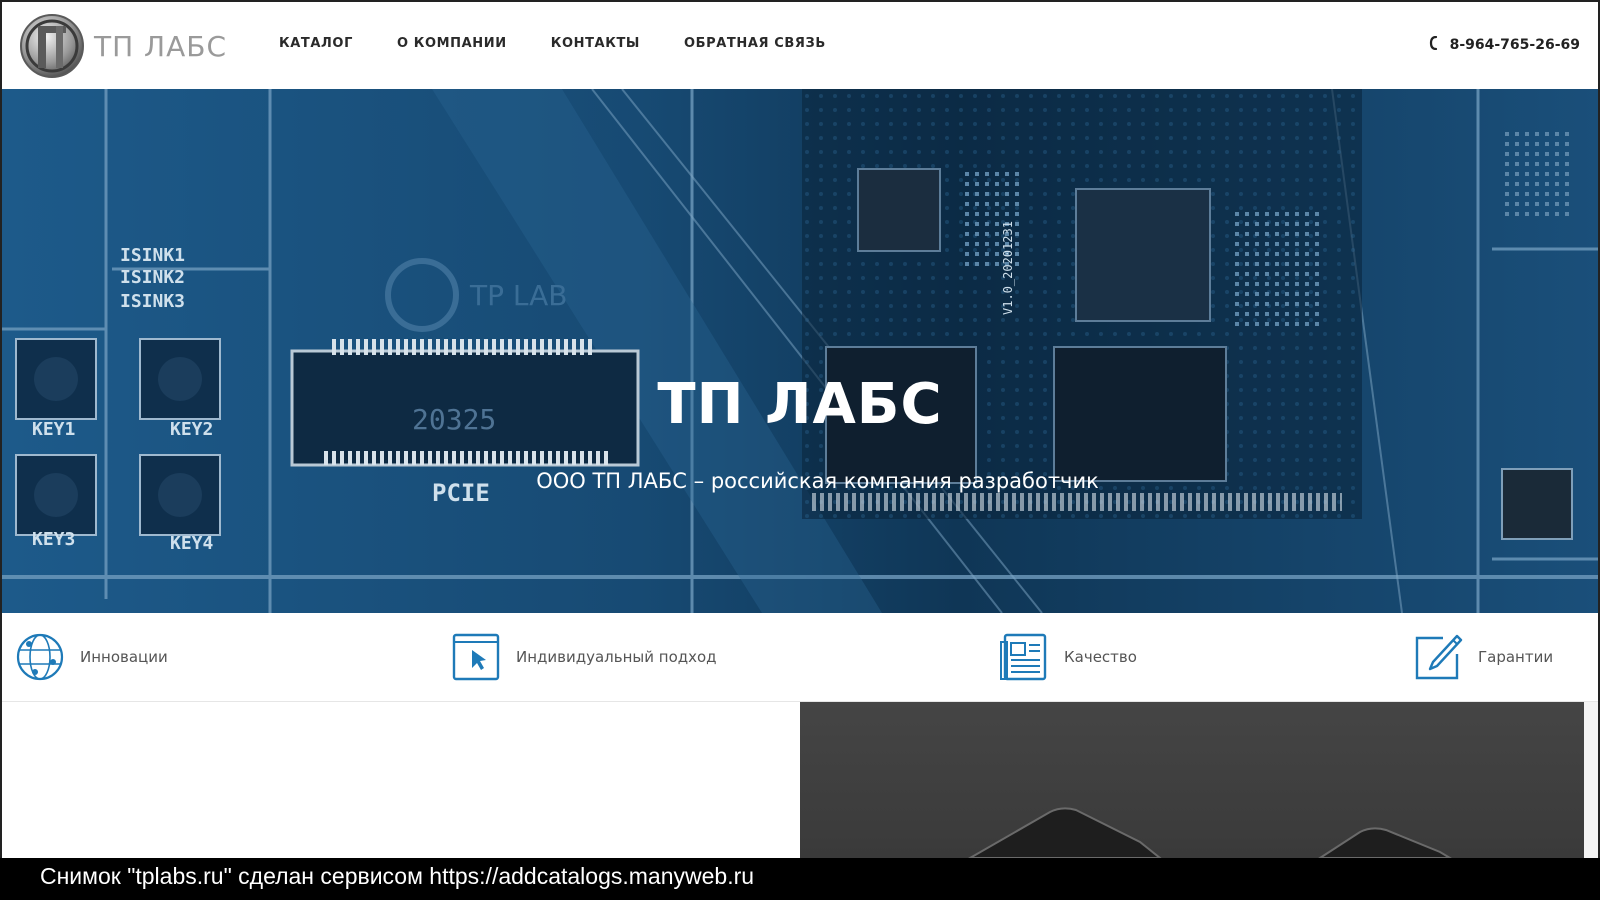 Image resolution: width=1600 pixels, height=900 pixels. Describe the element at coordinates (40, 657) in the screenshot. I see `globe-network-icon` at that location.